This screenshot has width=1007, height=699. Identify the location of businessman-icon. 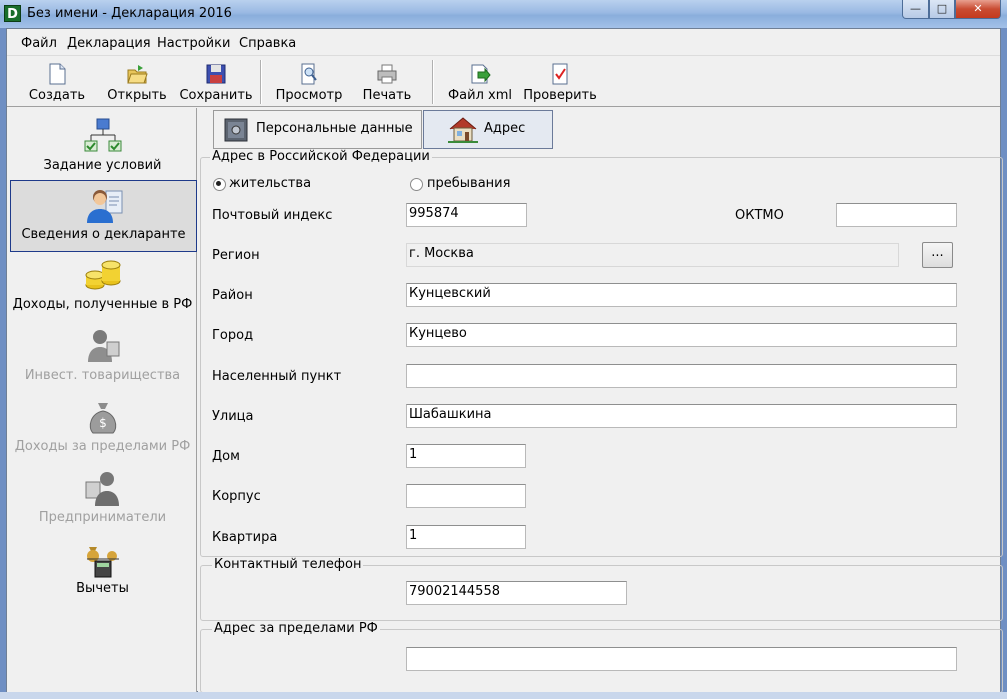
(102, 489).